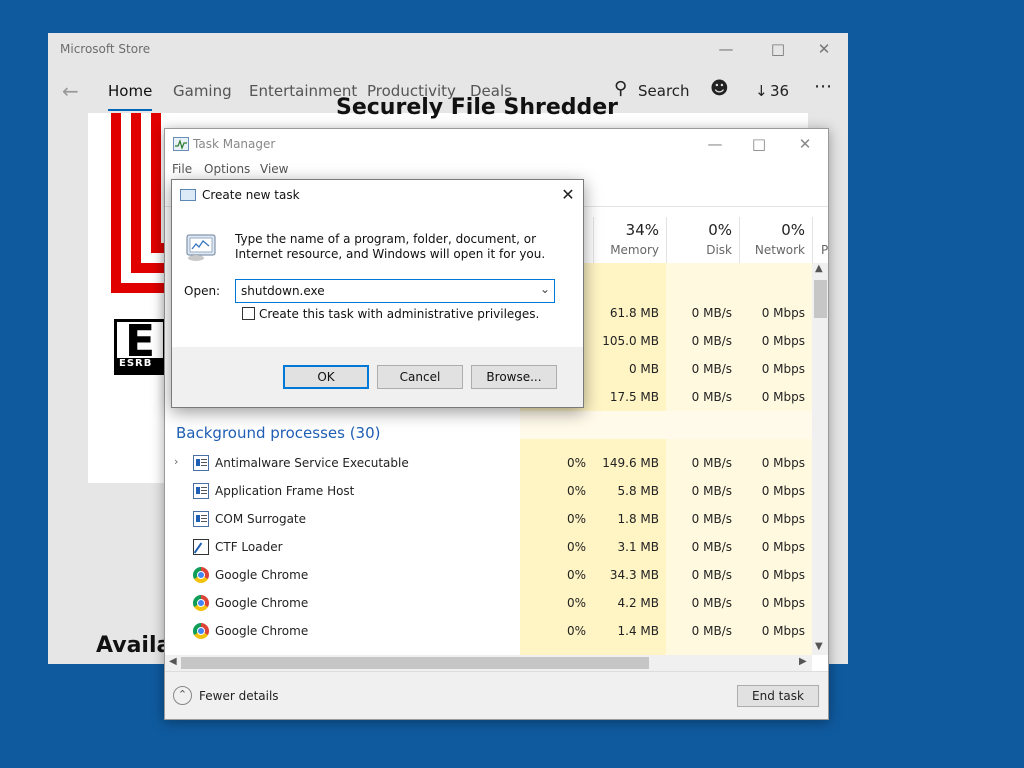  What do you see at coordinates (778, 696) in the screenshot?
I see `end-task-button: End task` at bounding box center [778, 696].